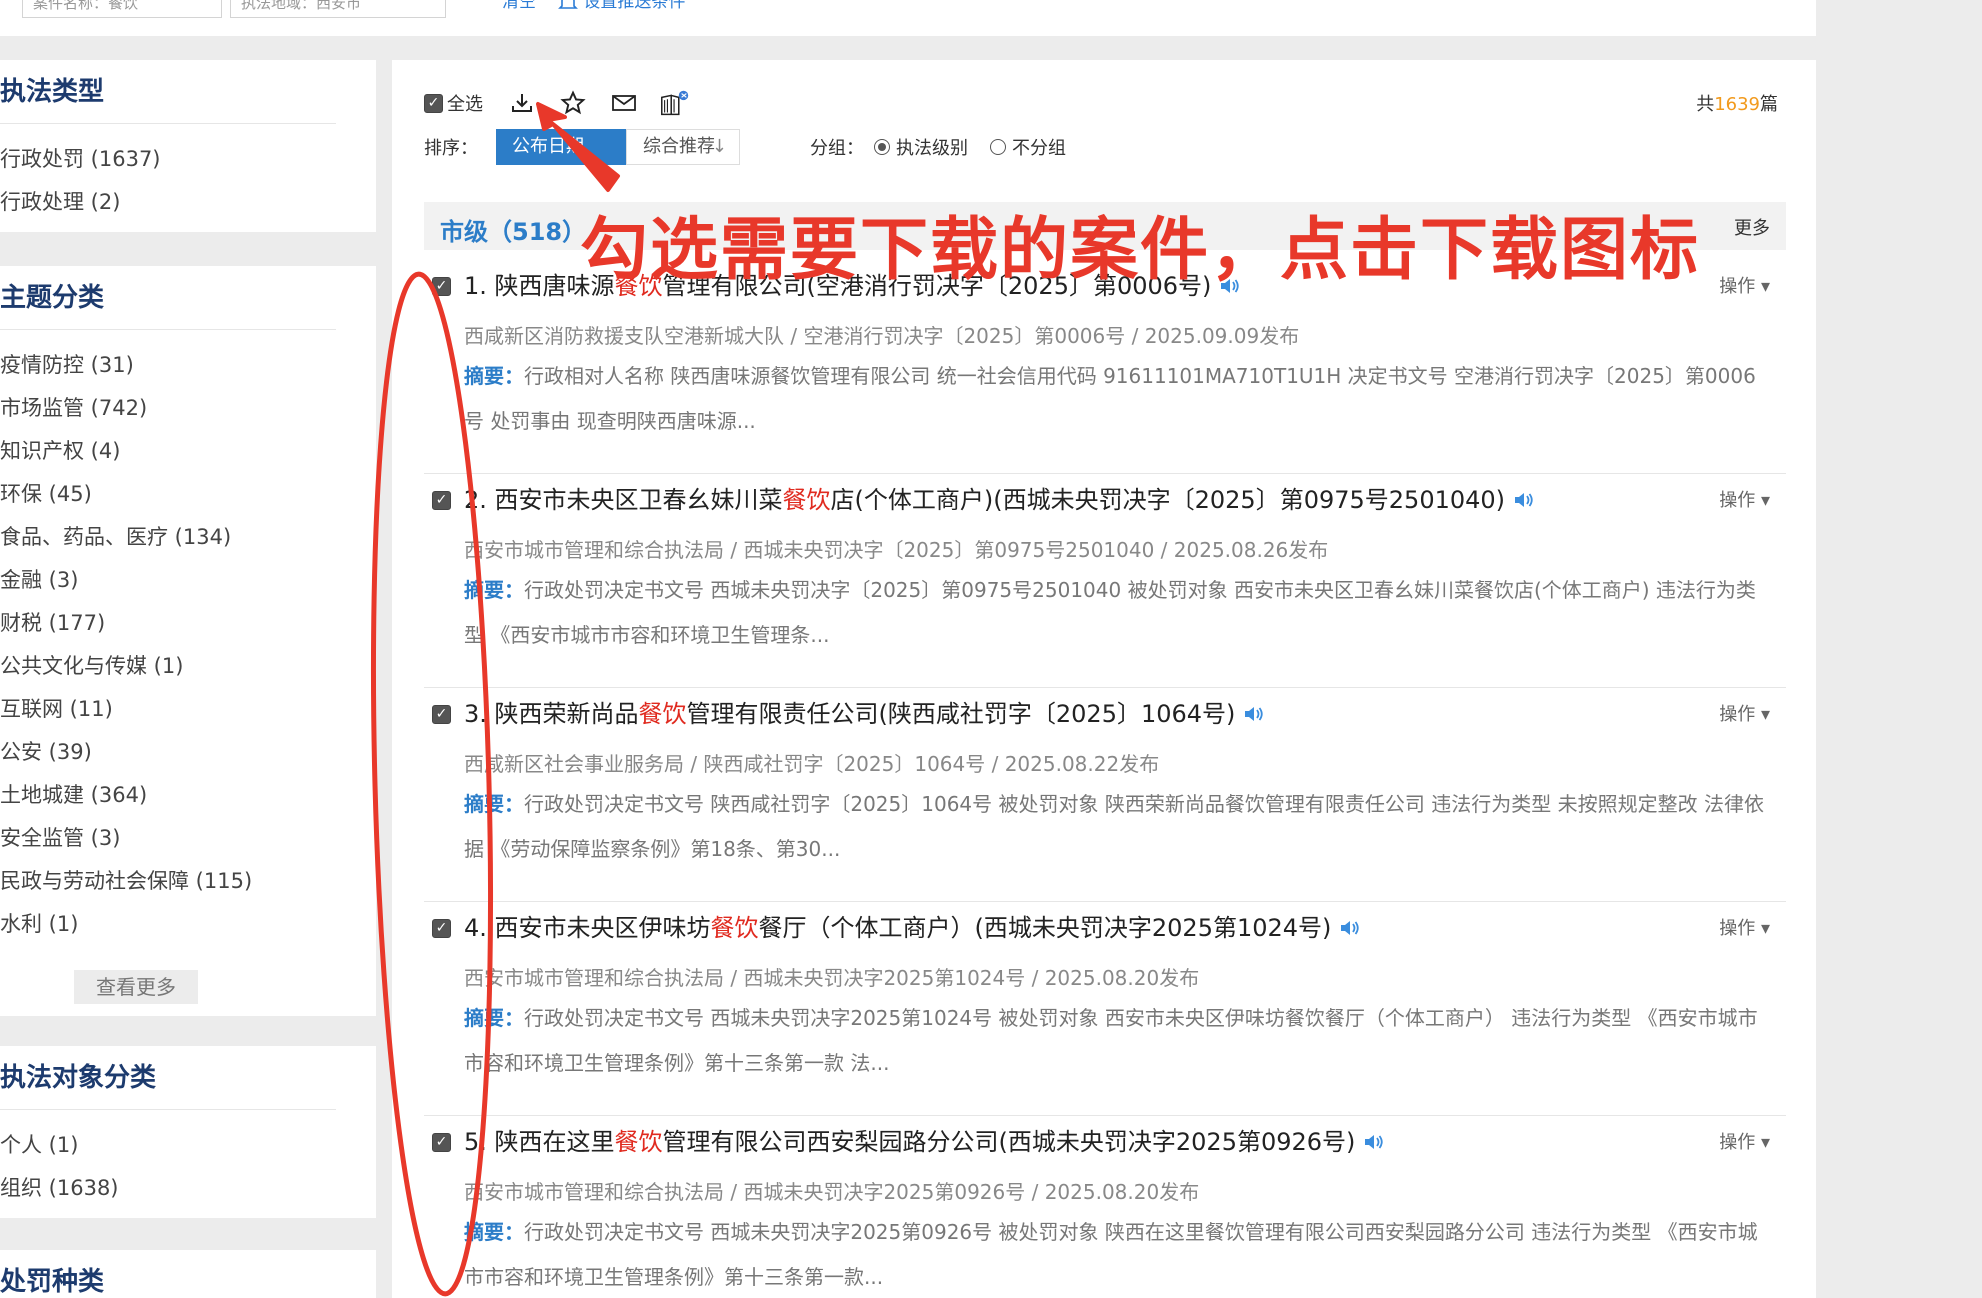 This screenshot has width=1982, height=1298. Describe the element at coordinates (908, 18) in the screenshot. I see `top-filter-bar: 案件名称：餐饮 执法地域：西安市 清空 设置推送条件` at that location.